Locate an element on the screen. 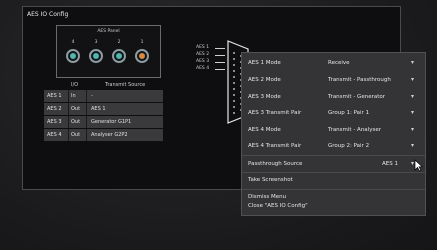 The height and width of the screenshot is (250, 437). menu-item-aes3-transmit-pair: AES 3 Transmit Pair Group 1: Pair 1 ▾ is located at coordinates (333, 113).